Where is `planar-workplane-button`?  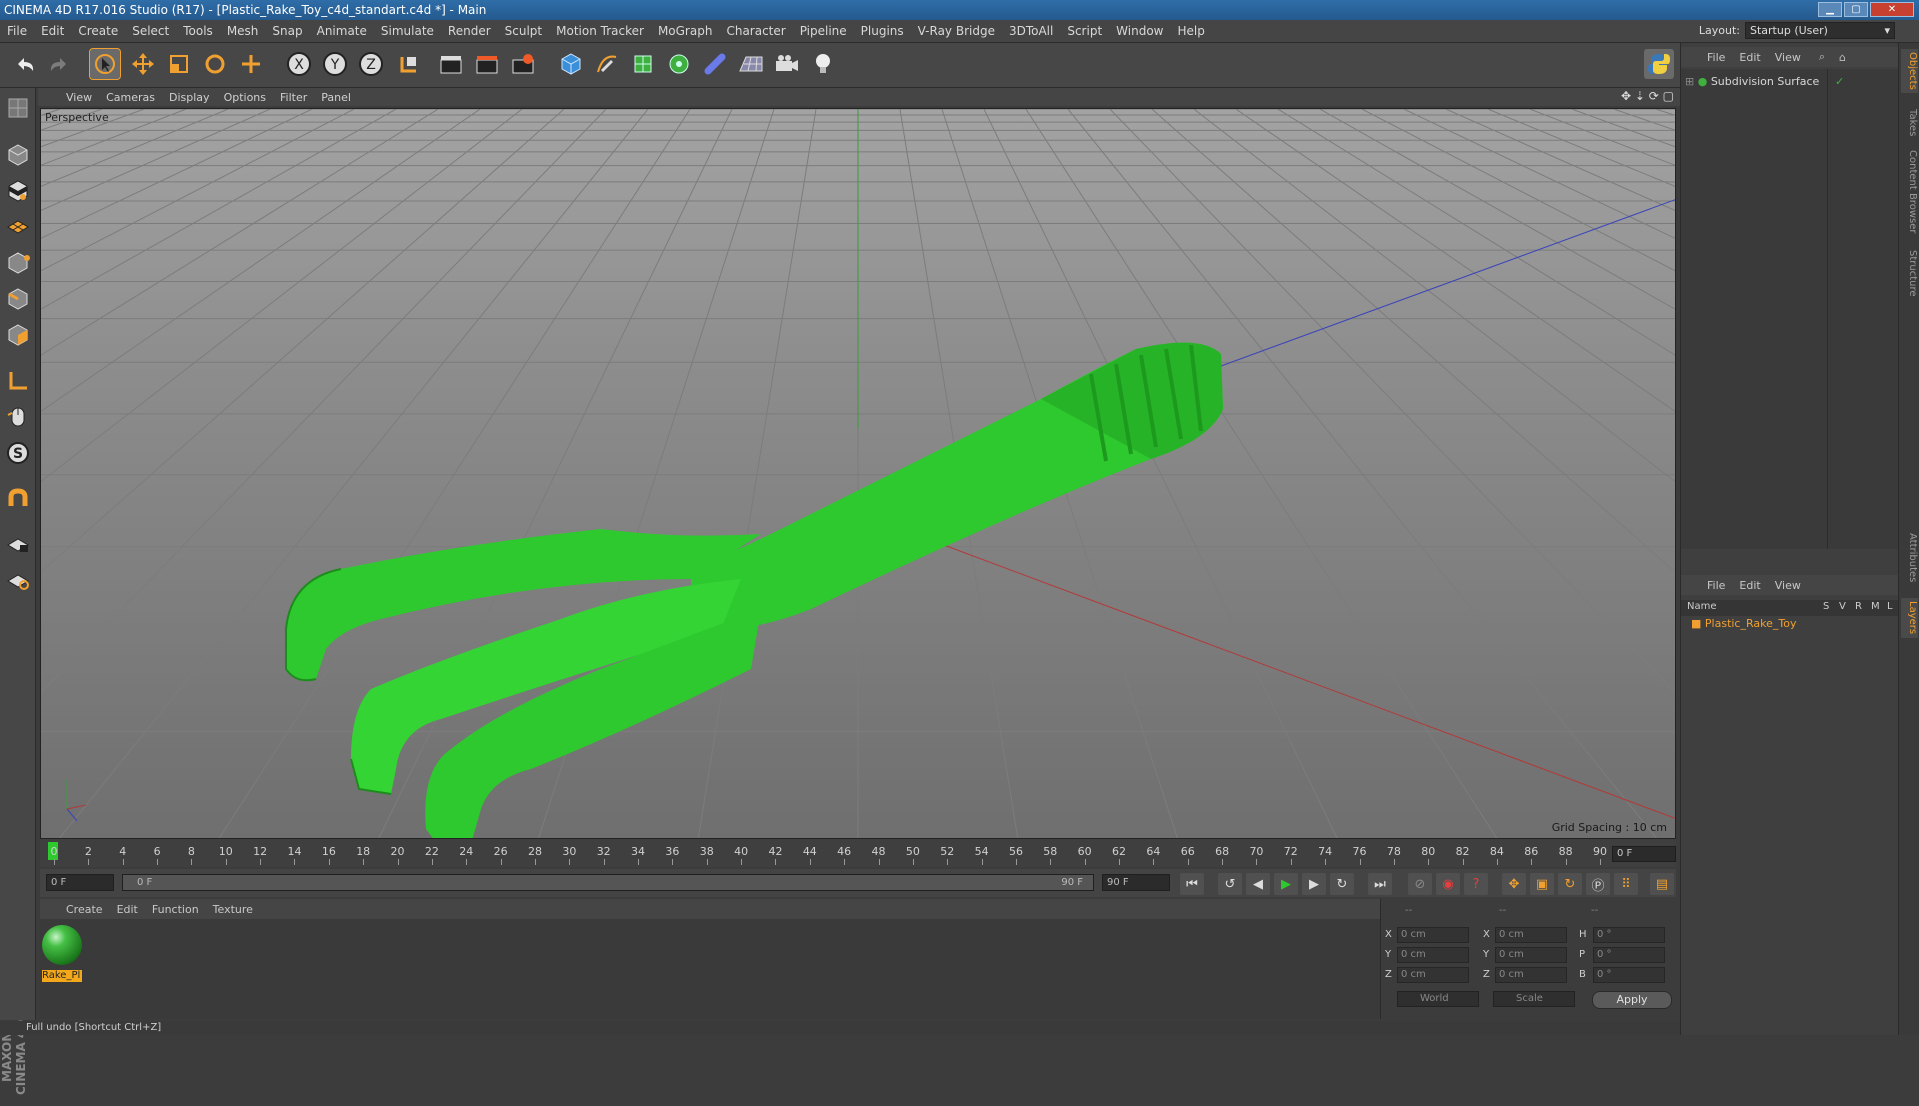
planar-workplane-button is located at coordinates (18, 579).